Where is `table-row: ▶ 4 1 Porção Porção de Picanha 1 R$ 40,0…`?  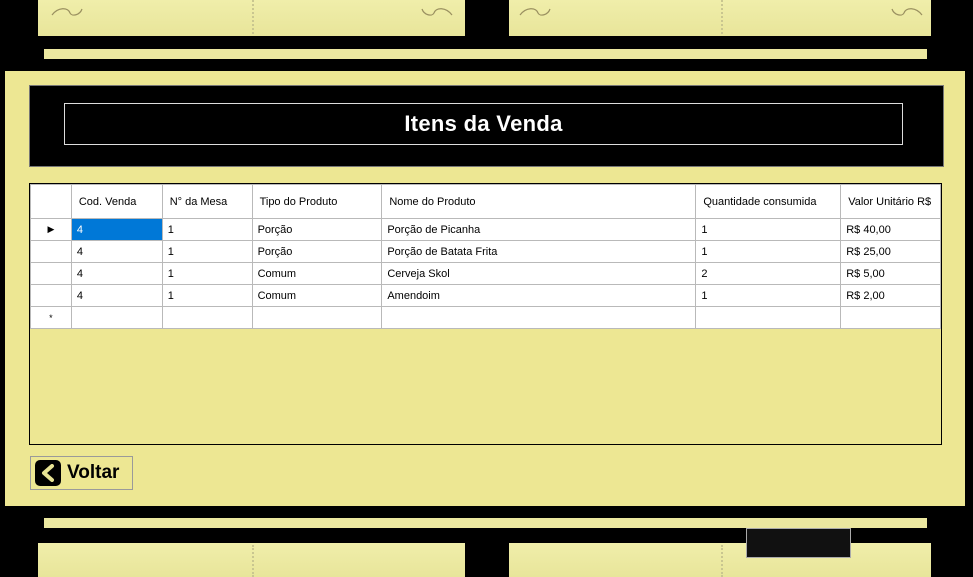
table-row: ▶ 4 1 Porção Porção de Picanha 1 R$ 40,0… is located at coordinates (485, 229).